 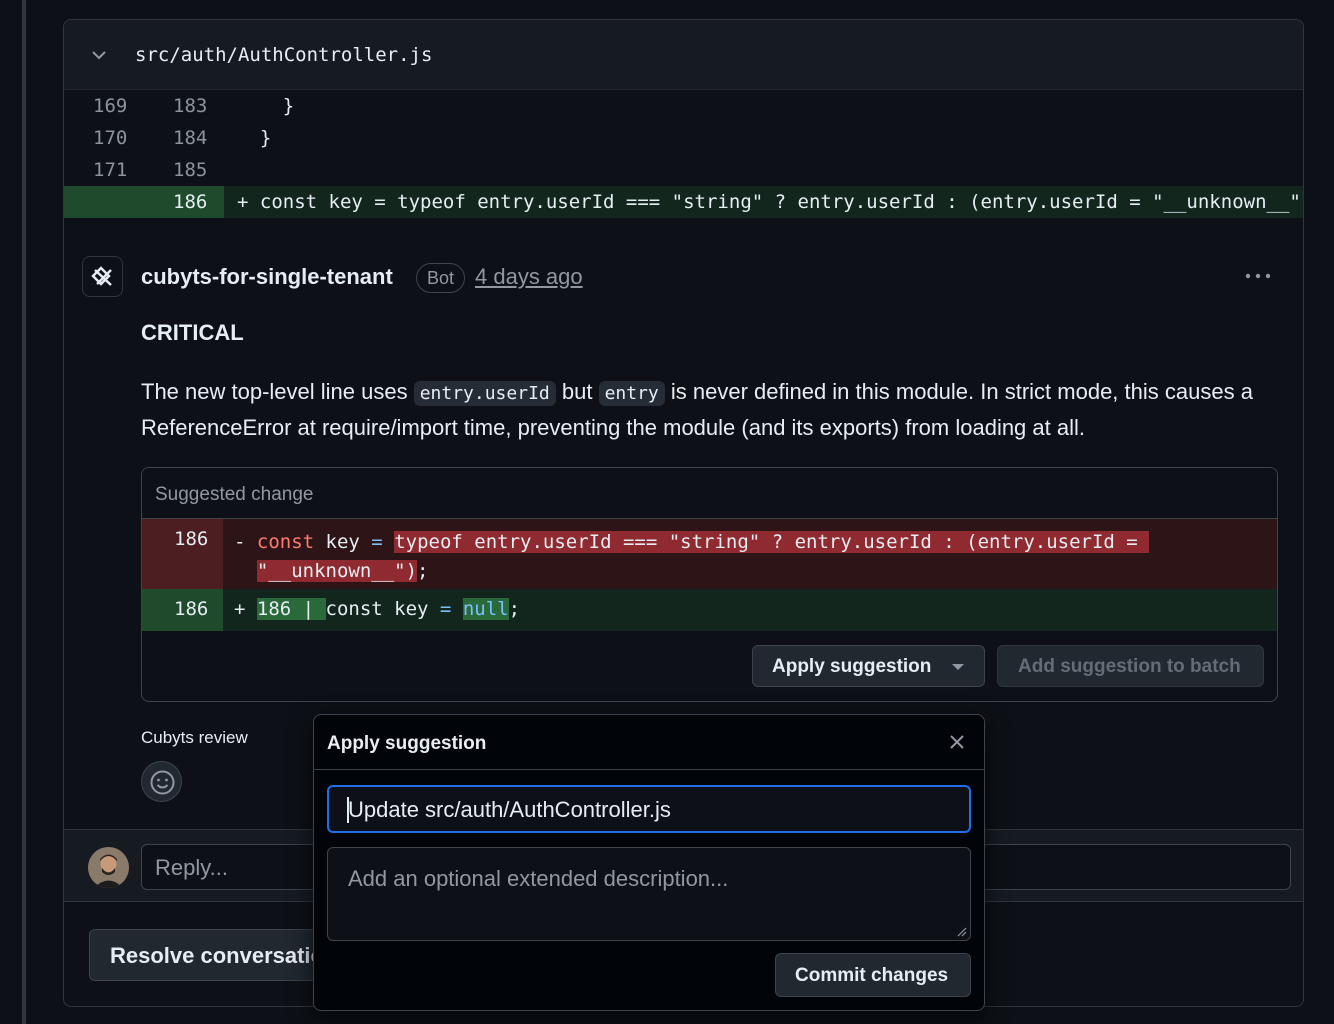 I want to click on cubyts-logo-icon, so click(x=101, y=276).